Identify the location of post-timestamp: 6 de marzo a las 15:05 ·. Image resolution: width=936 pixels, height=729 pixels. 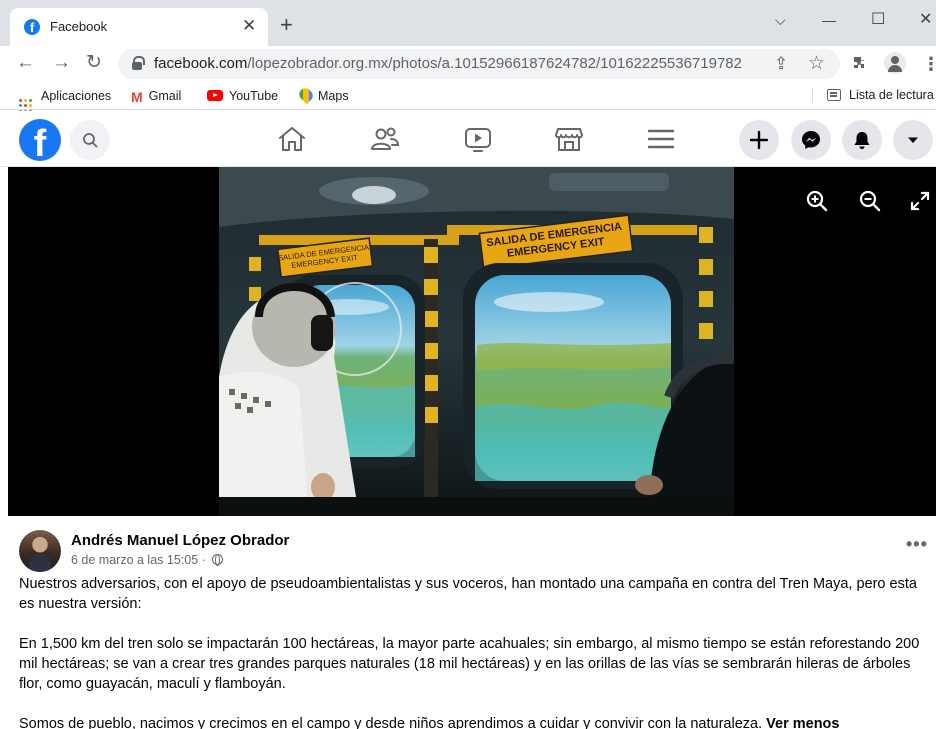
(147, 560).